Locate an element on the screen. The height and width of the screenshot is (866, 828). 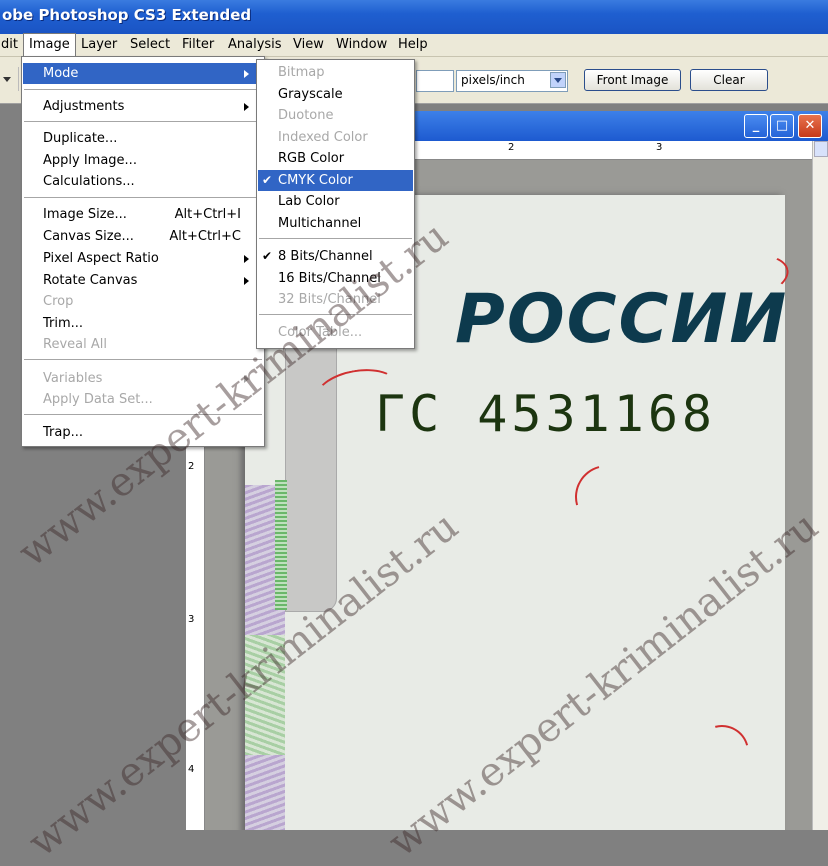
menu-item-duotone: Duotone is located at coordinates (335, 115).